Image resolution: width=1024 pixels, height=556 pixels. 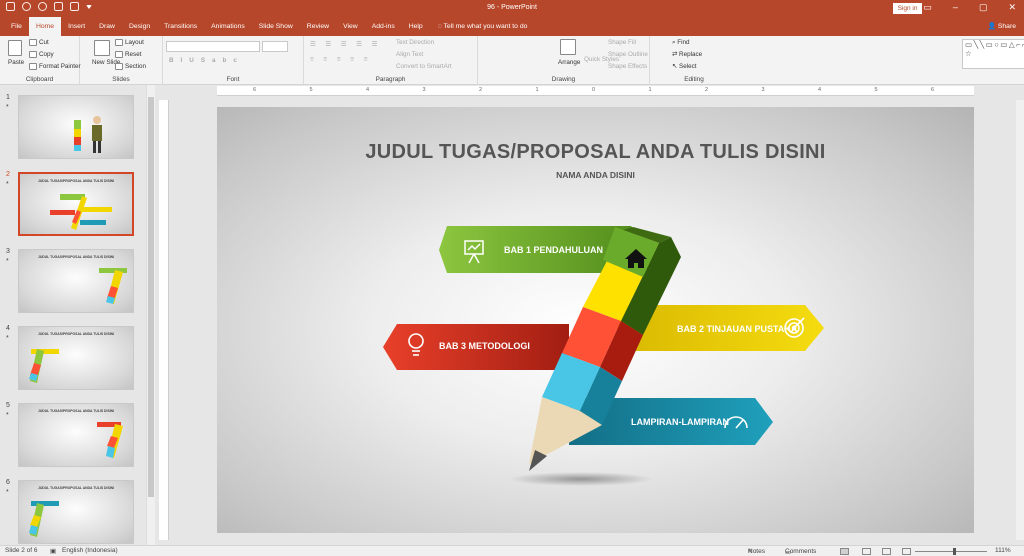 What do you see at coordinates (424, 66) in the screenshot?
I see `convert-smartart-button: Convert to SmartArt` at bounding box center [424, 66].